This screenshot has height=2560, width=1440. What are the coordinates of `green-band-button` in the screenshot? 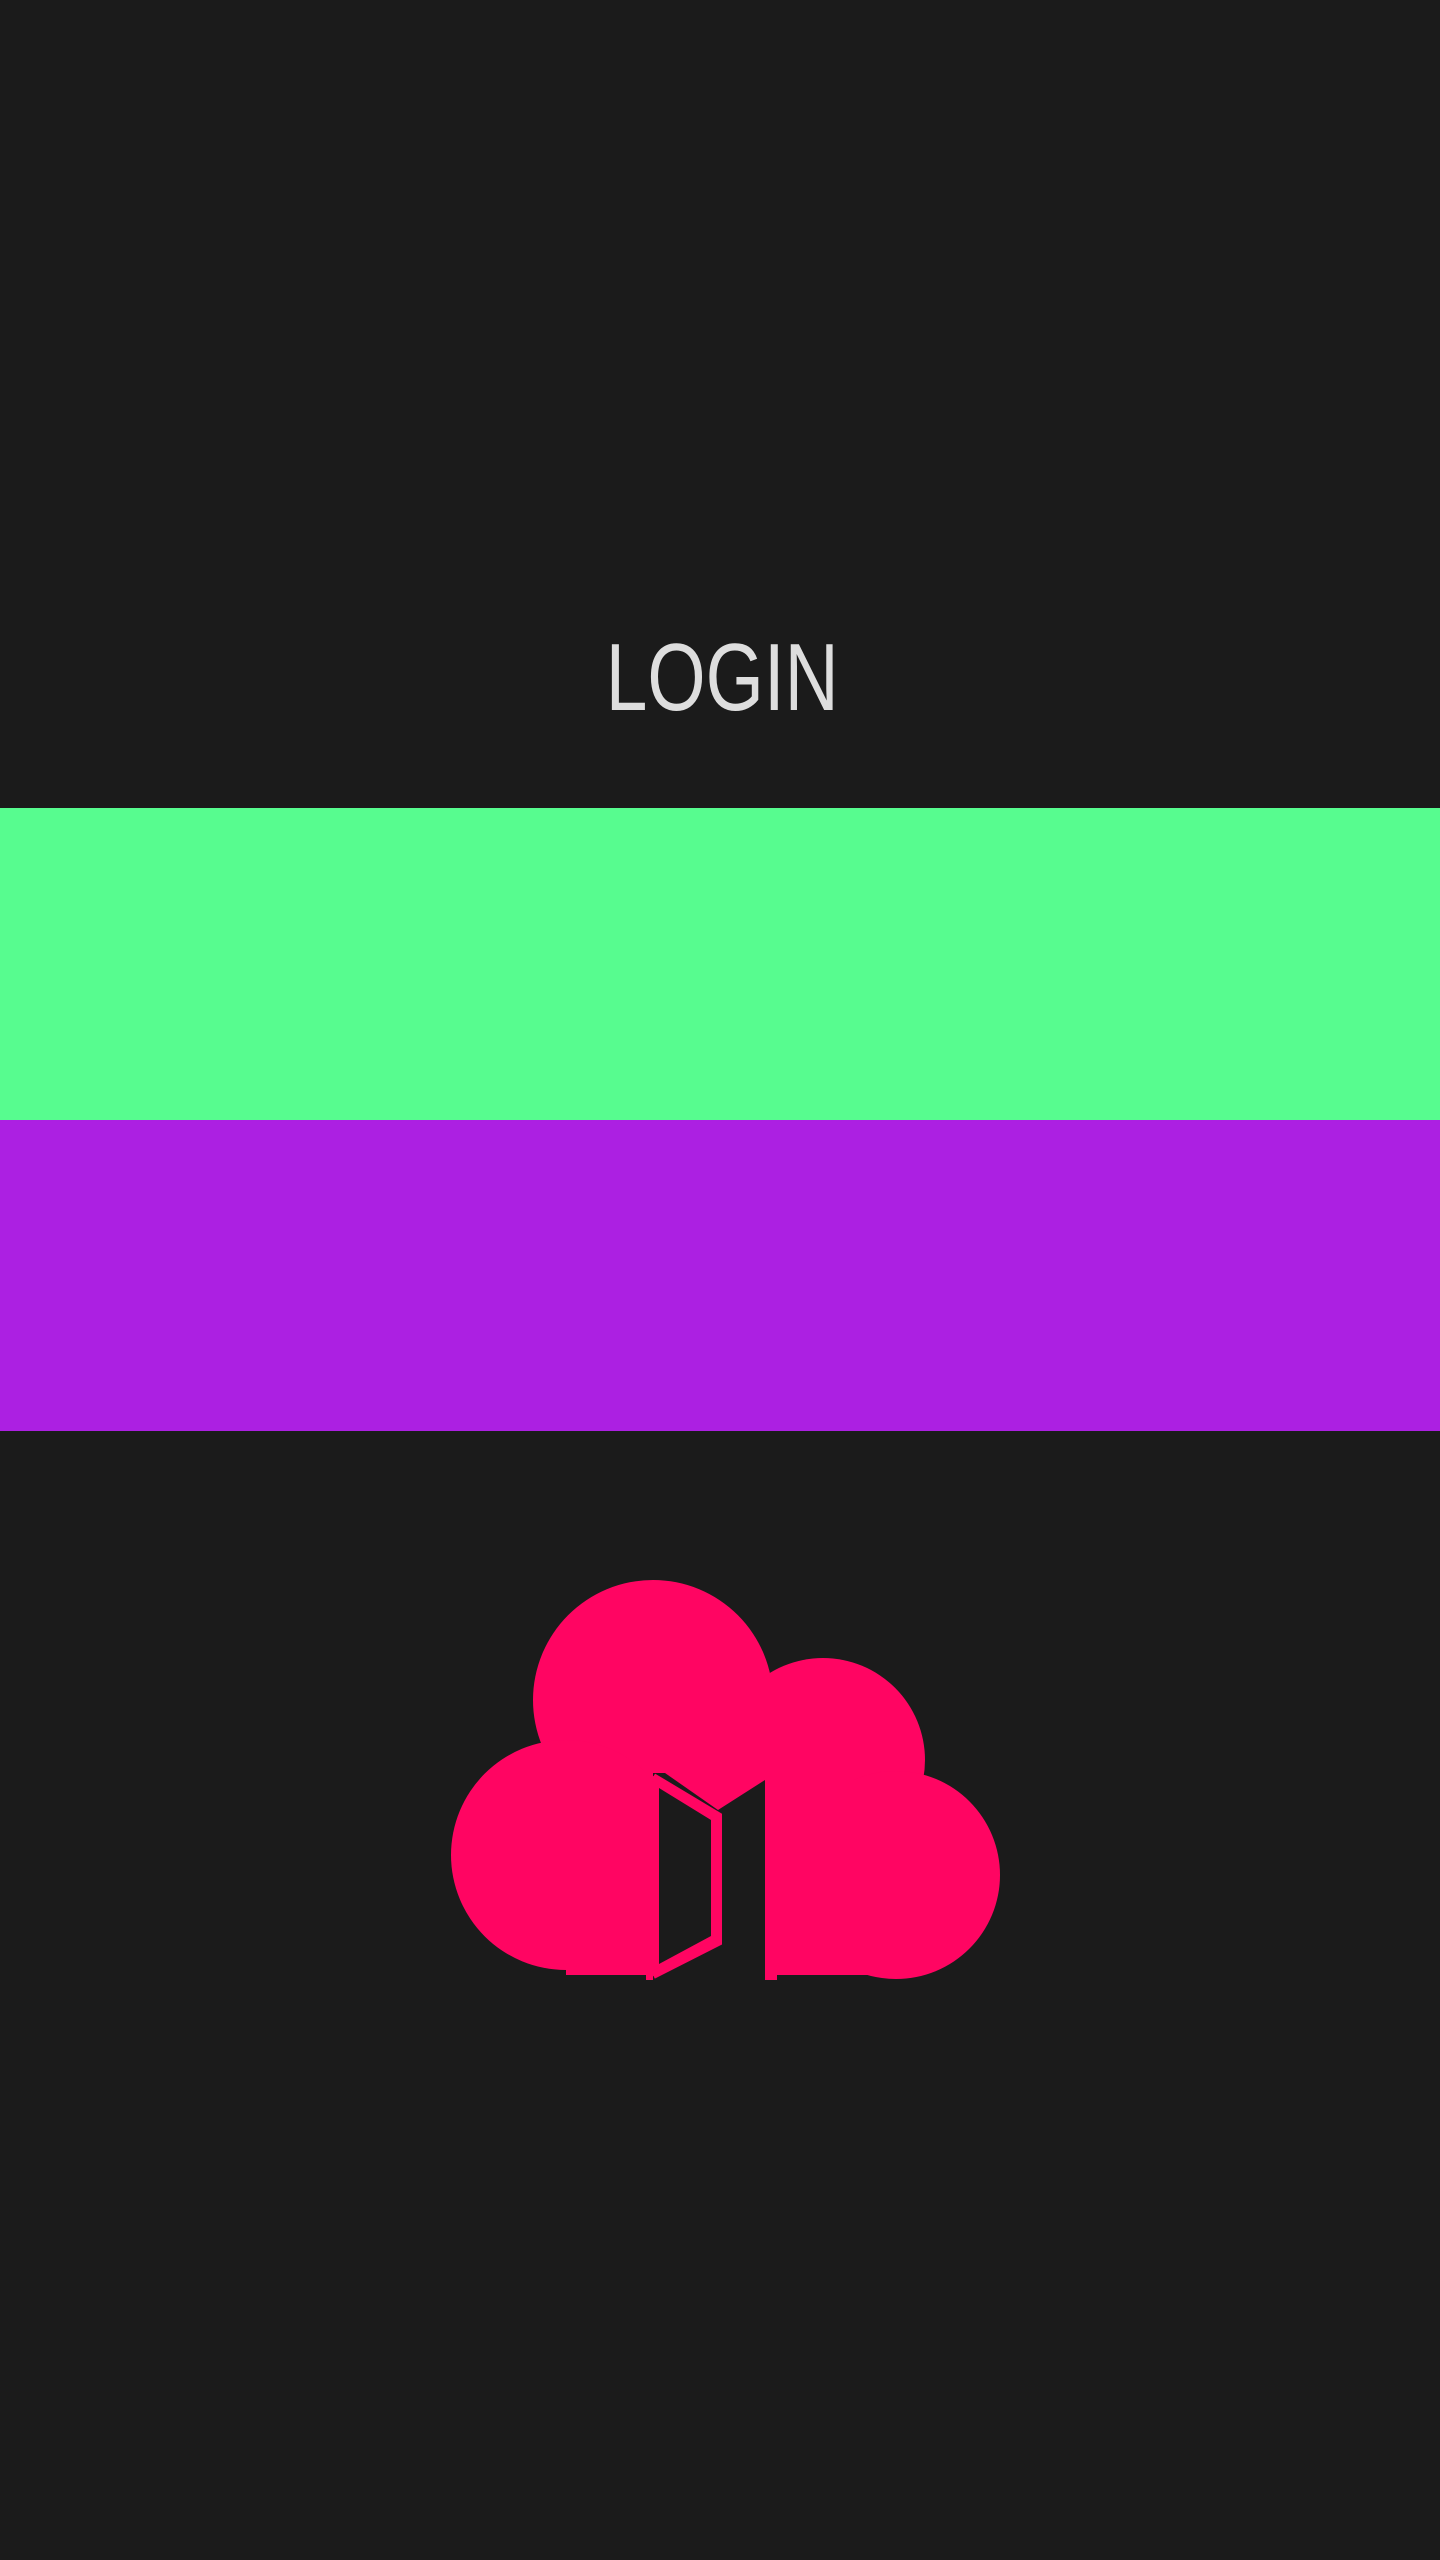 It's located at (720, 964).